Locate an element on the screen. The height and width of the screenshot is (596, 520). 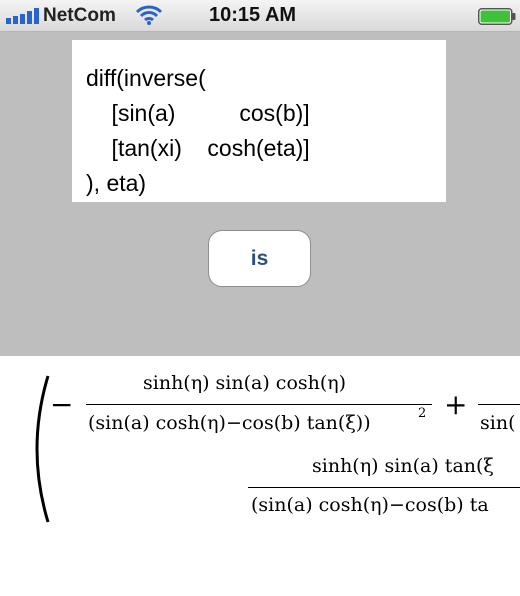
is-button: is is located at coordinates (259, 258).